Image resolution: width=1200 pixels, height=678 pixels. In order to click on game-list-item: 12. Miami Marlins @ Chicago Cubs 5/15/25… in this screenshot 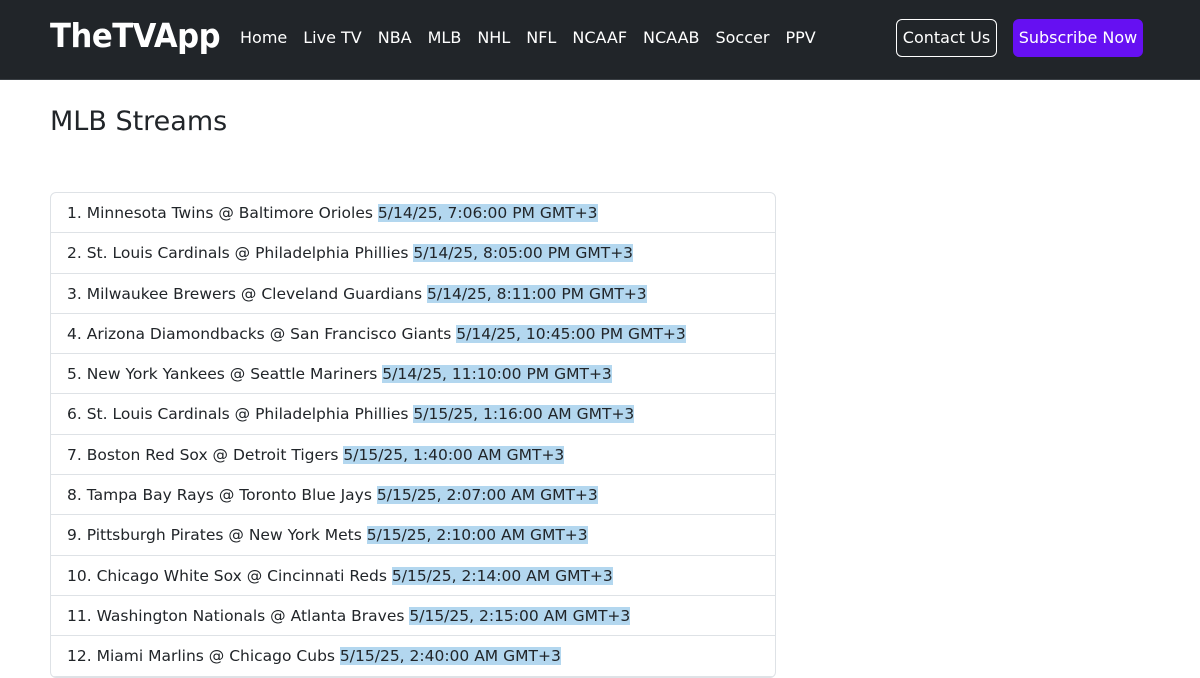, I will do `click(413, 656)`.